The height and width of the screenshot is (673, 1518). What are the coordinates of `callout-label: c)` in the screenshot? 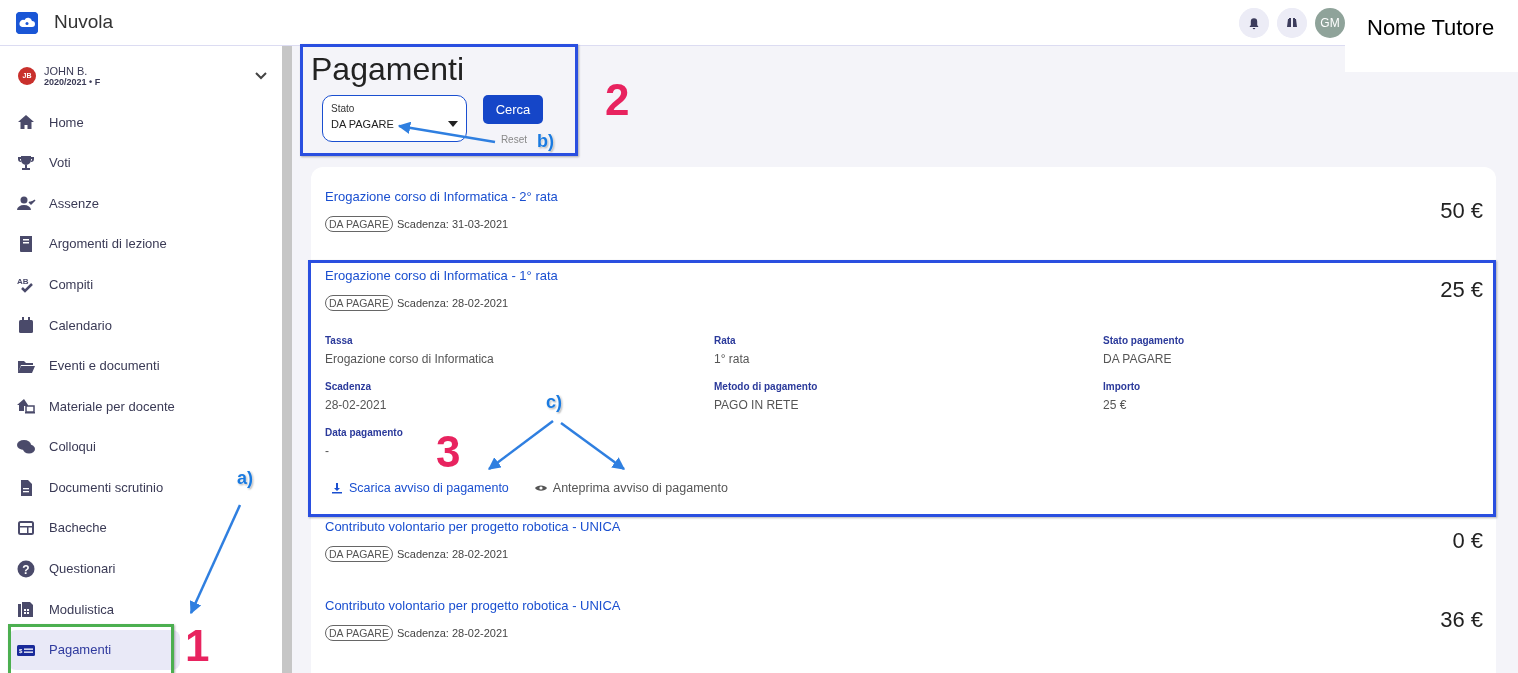 It's located at (554, 402).